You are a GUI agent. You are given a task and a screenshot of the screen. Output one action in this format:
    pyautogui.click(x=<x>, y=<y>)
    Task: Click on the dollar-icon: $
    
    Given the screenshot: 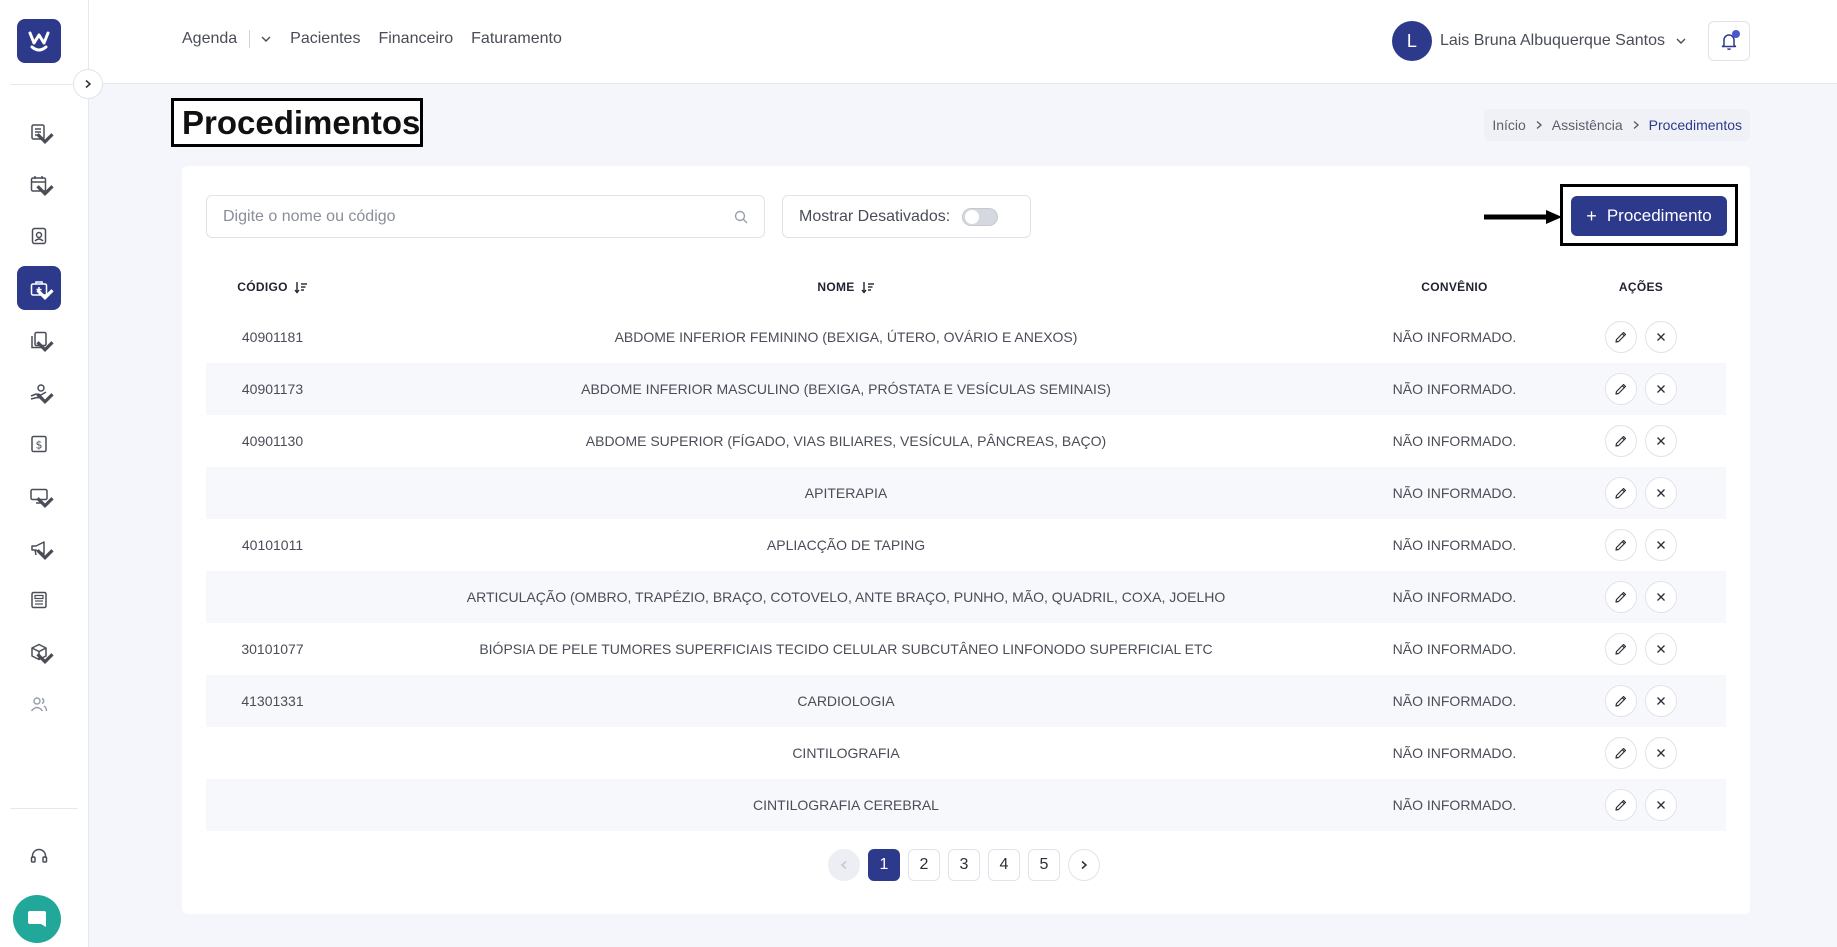 What is the action you would take?
    pyautogui.click(x=39, y=444)
    